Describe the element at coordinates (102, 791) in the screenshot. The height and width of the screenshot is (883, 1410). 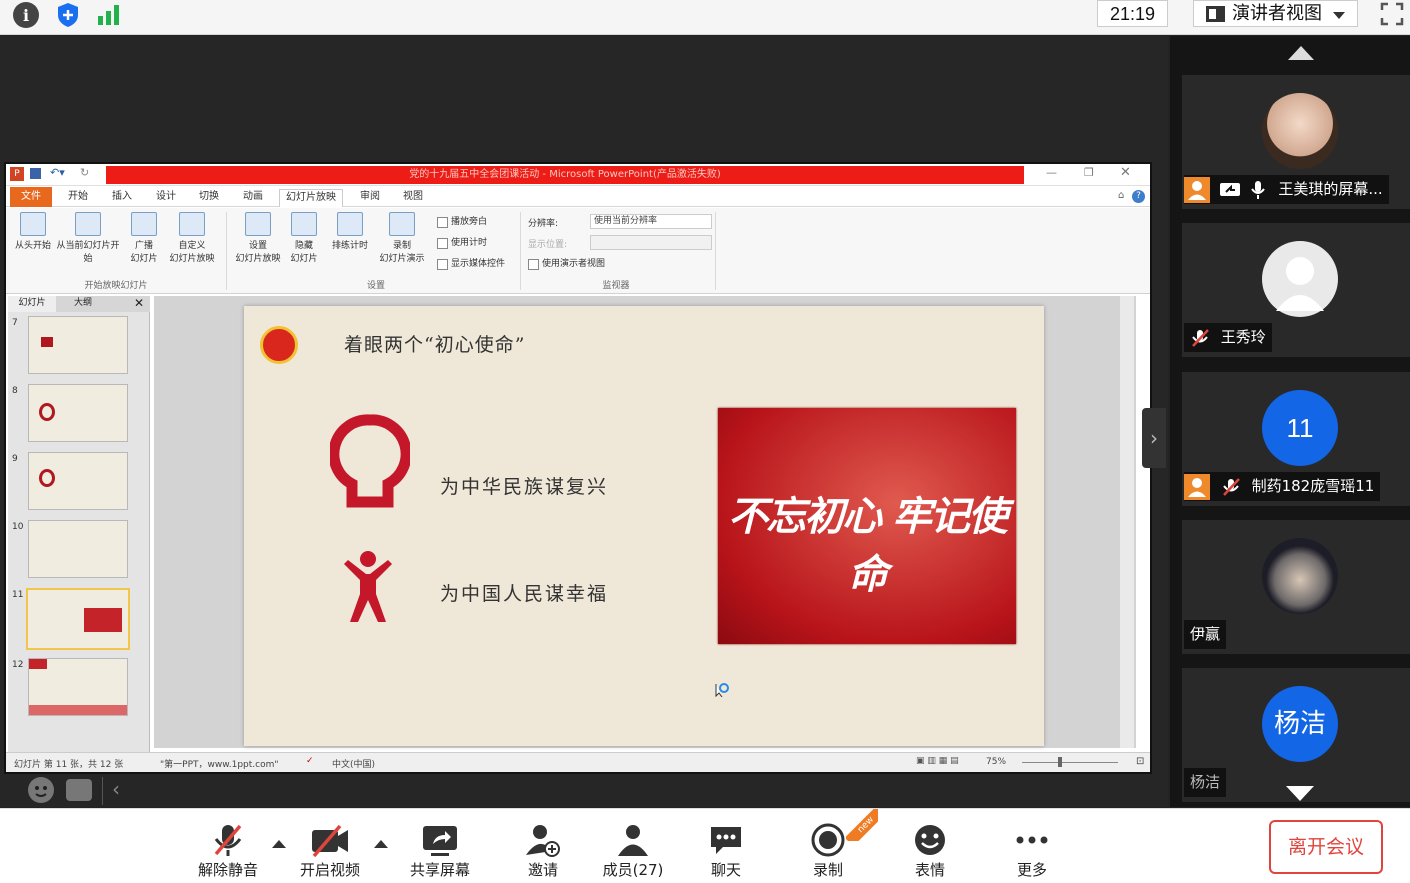
I see `tool-divider` at that location.